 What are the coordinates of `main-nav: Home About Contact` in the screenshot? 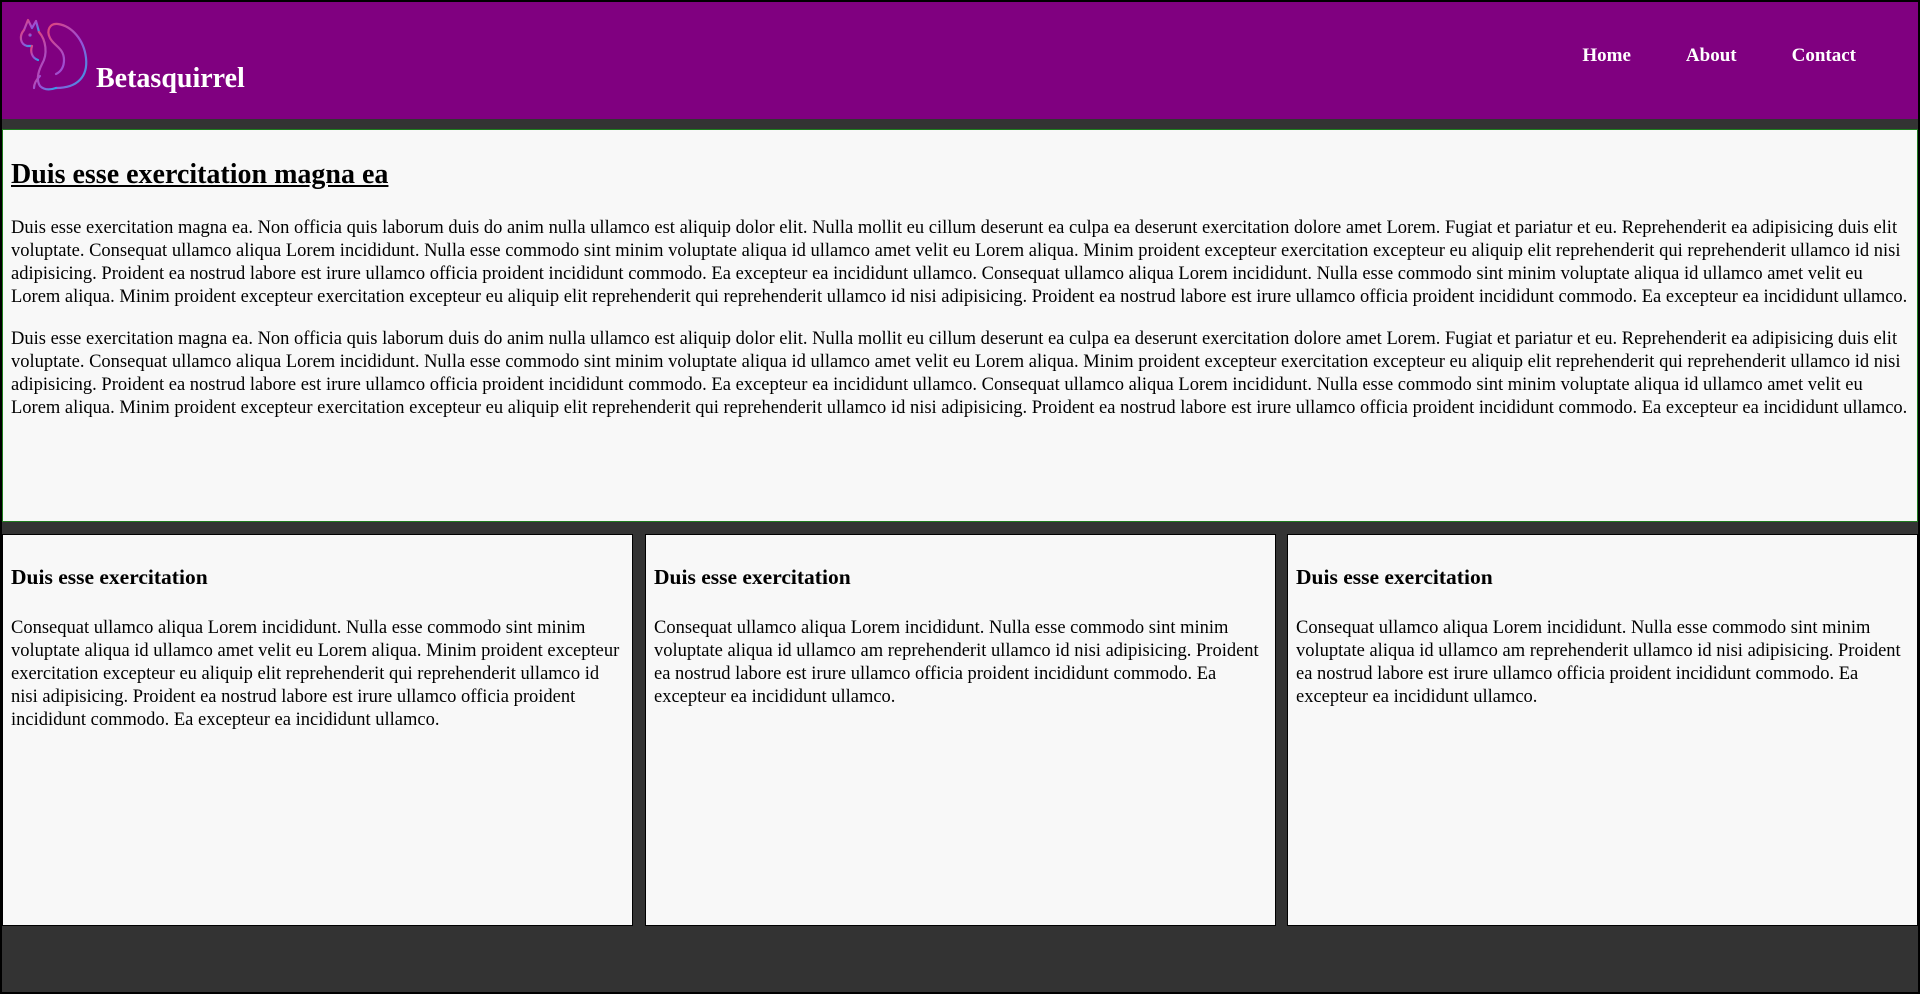 It's located at (1691, 55).